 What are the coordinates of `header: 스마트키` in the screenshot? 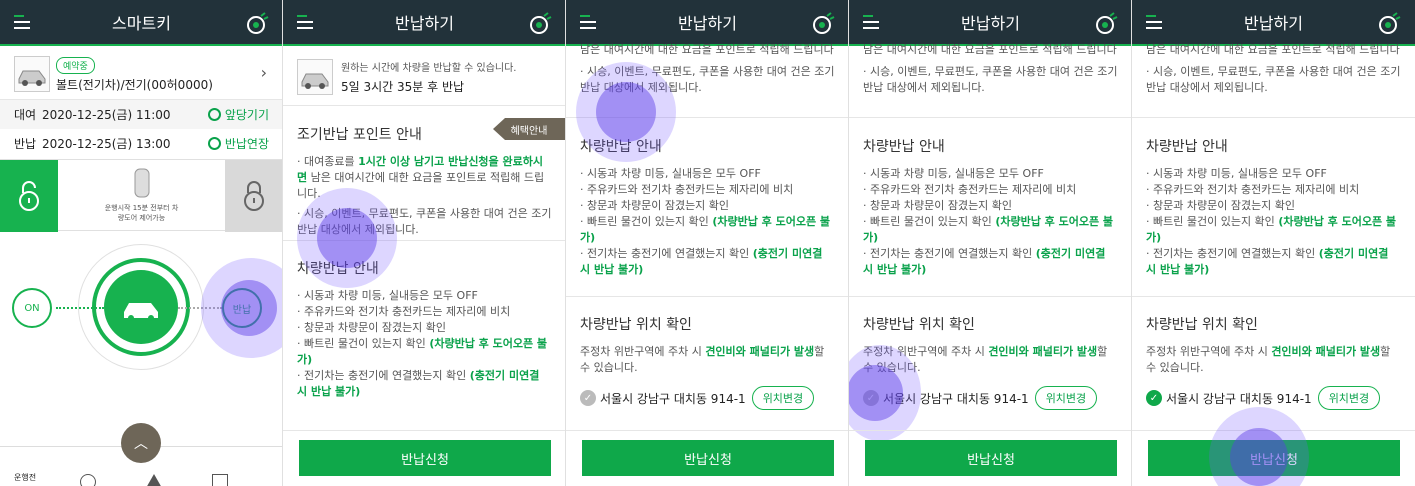 It's located at (141, 23).